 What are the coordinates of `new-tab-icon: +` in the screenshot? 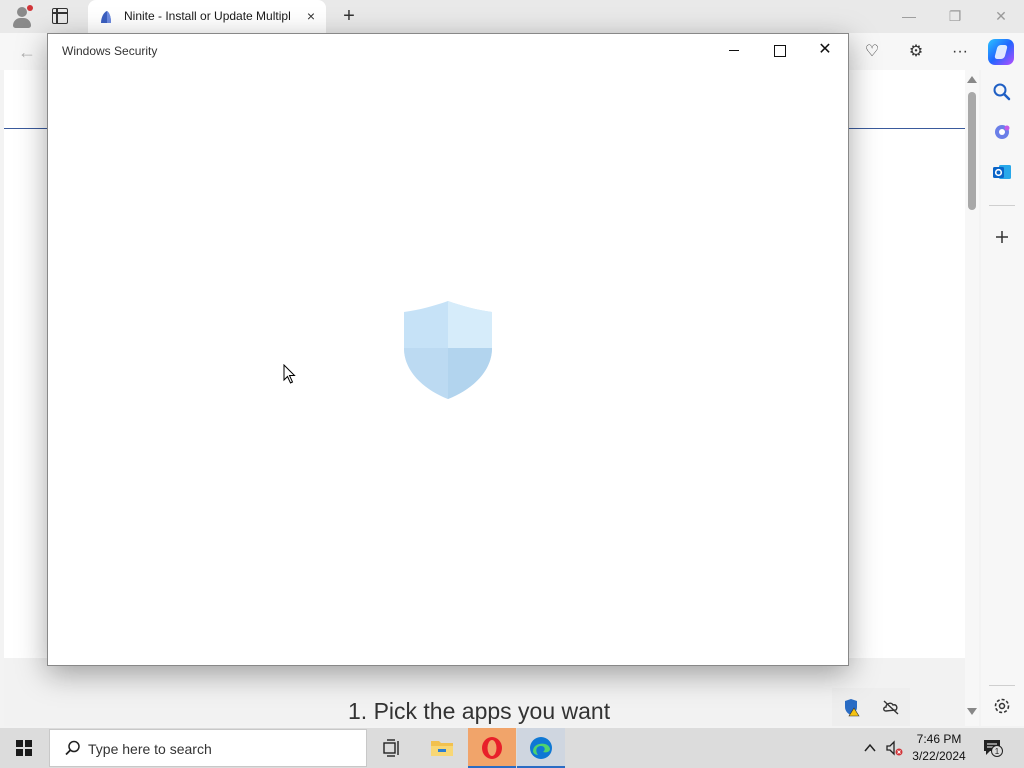 It's located at (349, 16).